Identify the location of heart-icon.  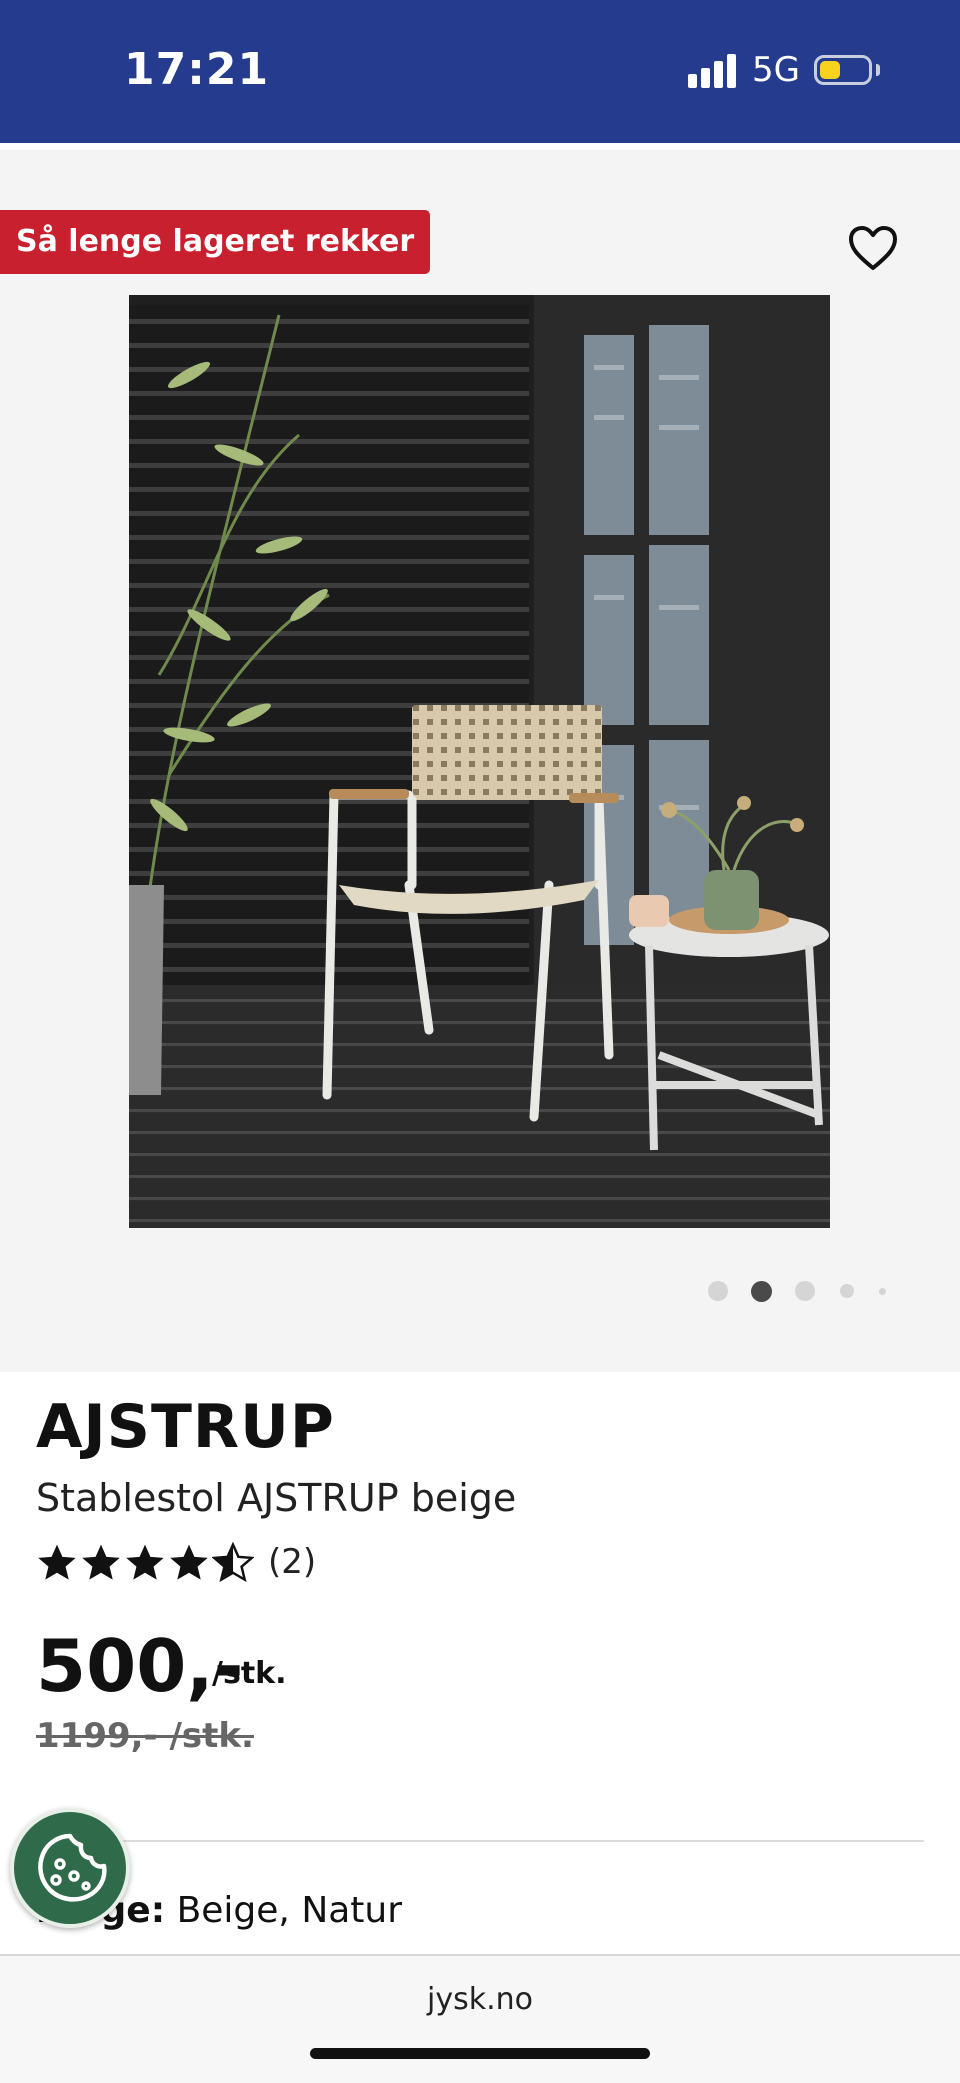
(873, 248).